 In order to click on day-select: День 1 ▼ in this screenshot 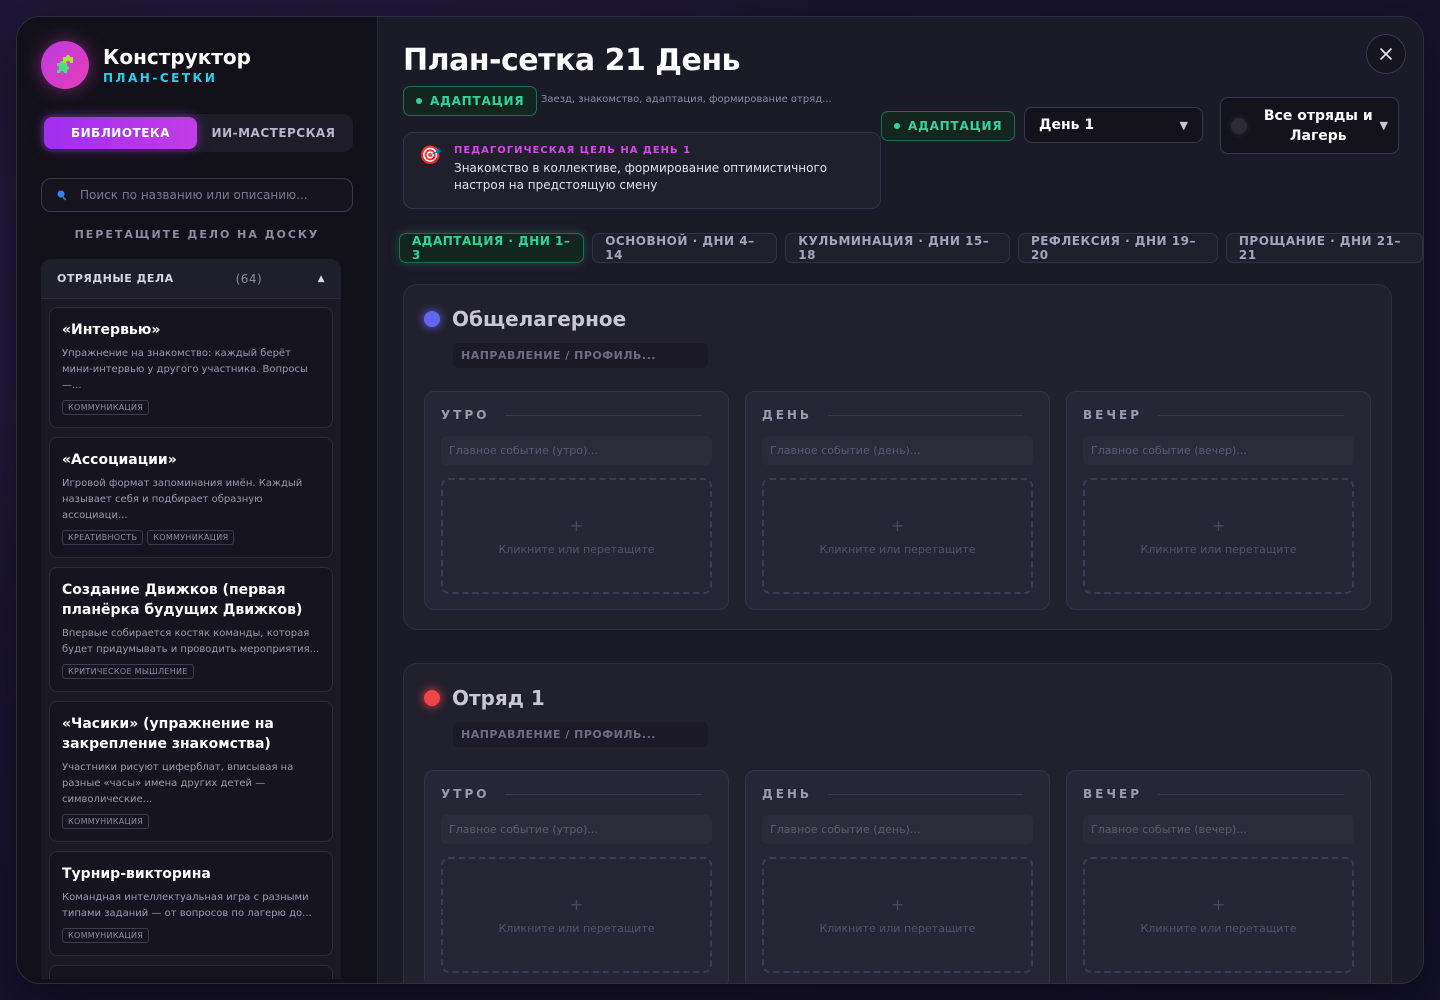, I will do `click(1113, 125)`.